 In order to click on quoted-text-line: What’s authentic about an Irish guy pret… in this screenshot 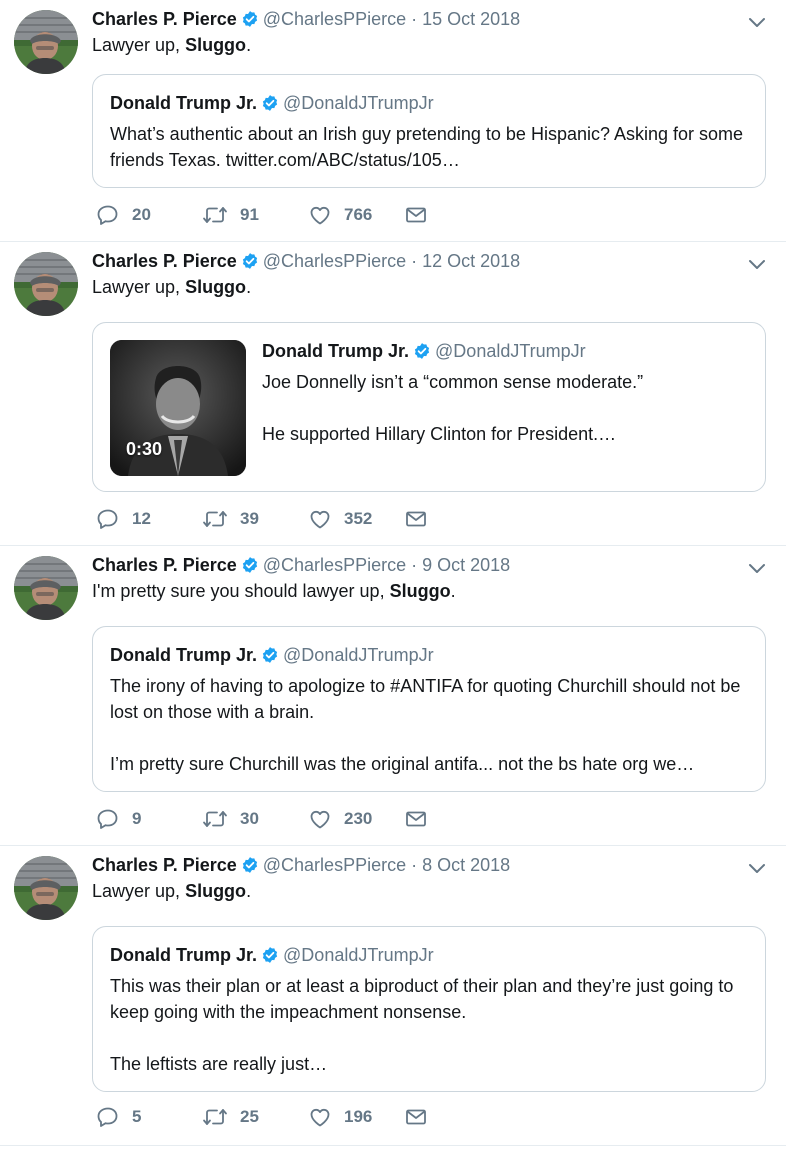, I will do `click(427, 147)`.